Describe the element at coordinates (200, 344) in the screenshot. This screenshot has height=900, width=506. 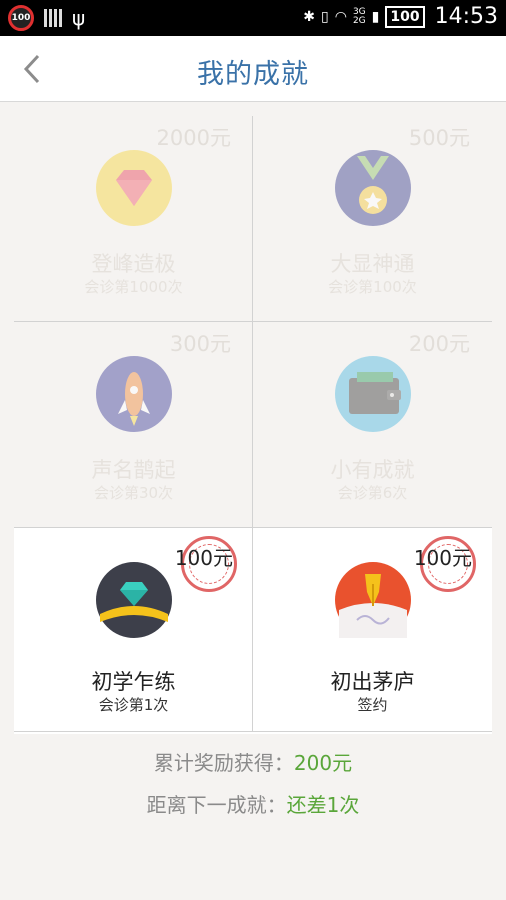
I see `reward-amount: 300元` at that location.